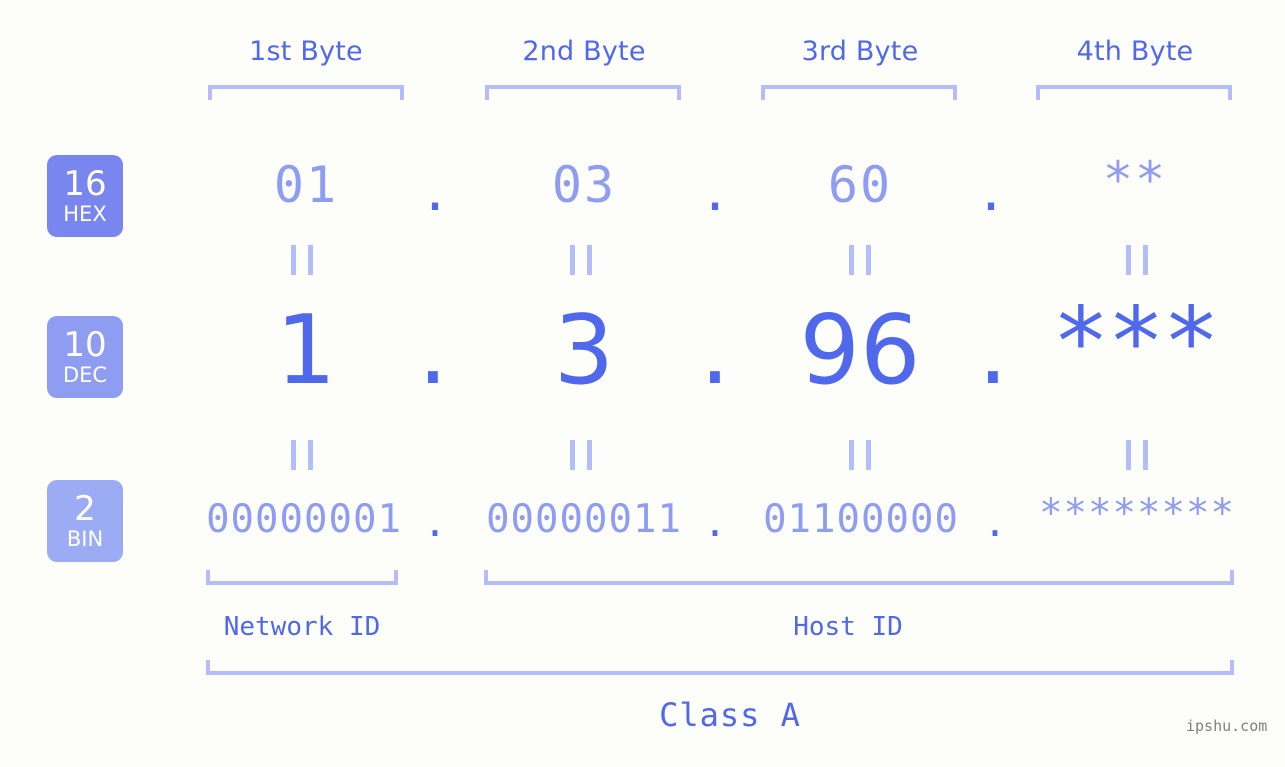 Image resolution: width=1285 pixels, height=767 pixels. Describe the element at coordinates (720, 667) in the screenshot. I see `class-bracket` at that location.